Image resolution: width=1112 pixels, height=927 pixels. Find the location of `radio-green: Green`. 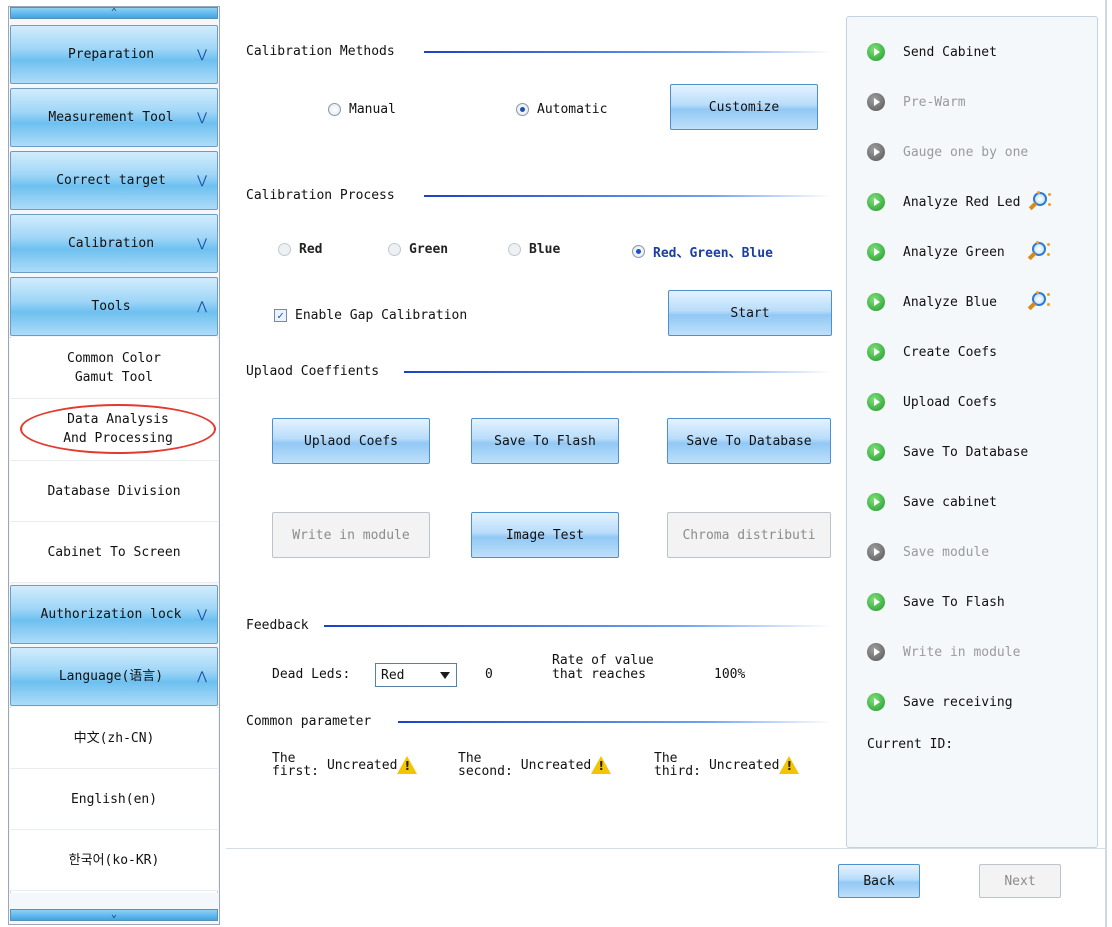

radio-green: Green is located at coordinates (418, 249).